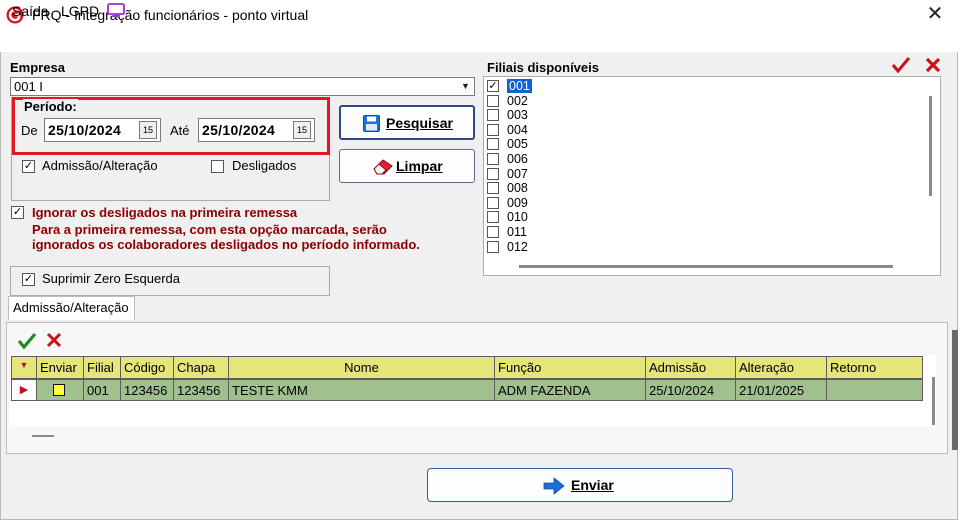 The image size is (962, 522). I want to click on suprimir-checkbox: ✓, so click(28, 279).